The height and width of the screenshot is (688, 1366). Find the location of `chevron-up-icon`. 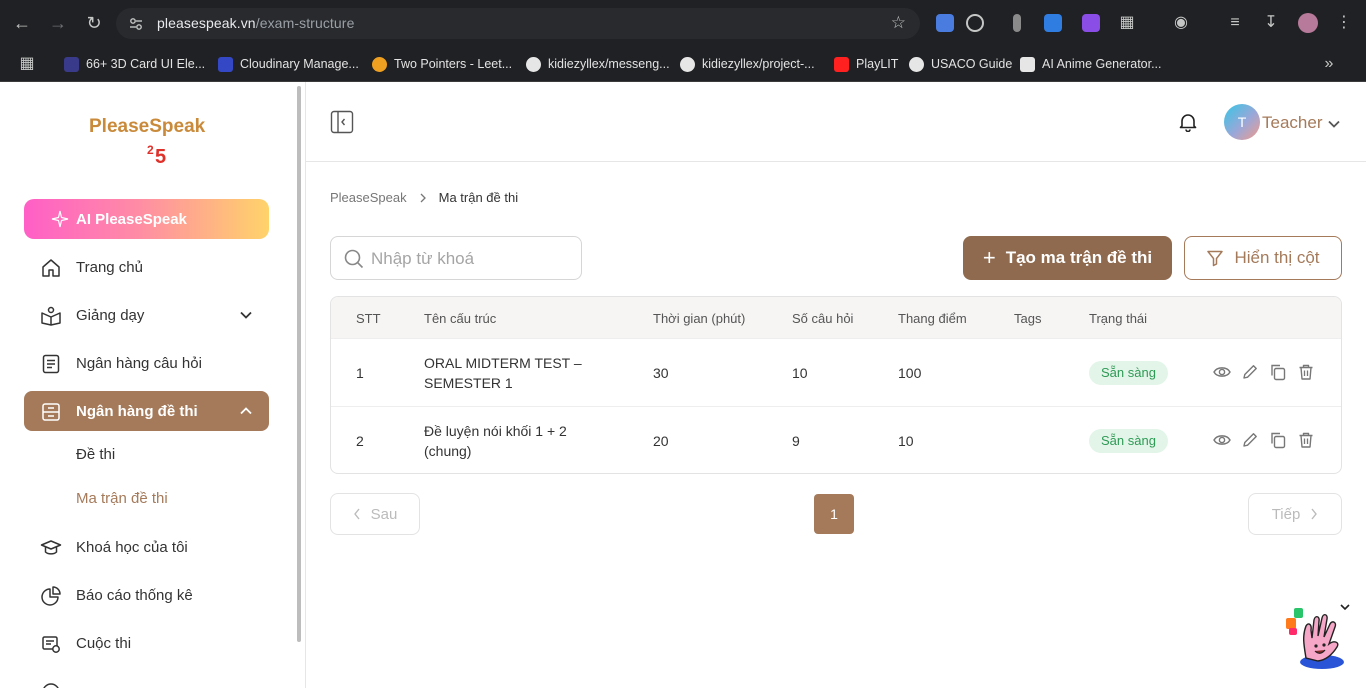

chevron-up-icon is located at coordinates (246, 411).